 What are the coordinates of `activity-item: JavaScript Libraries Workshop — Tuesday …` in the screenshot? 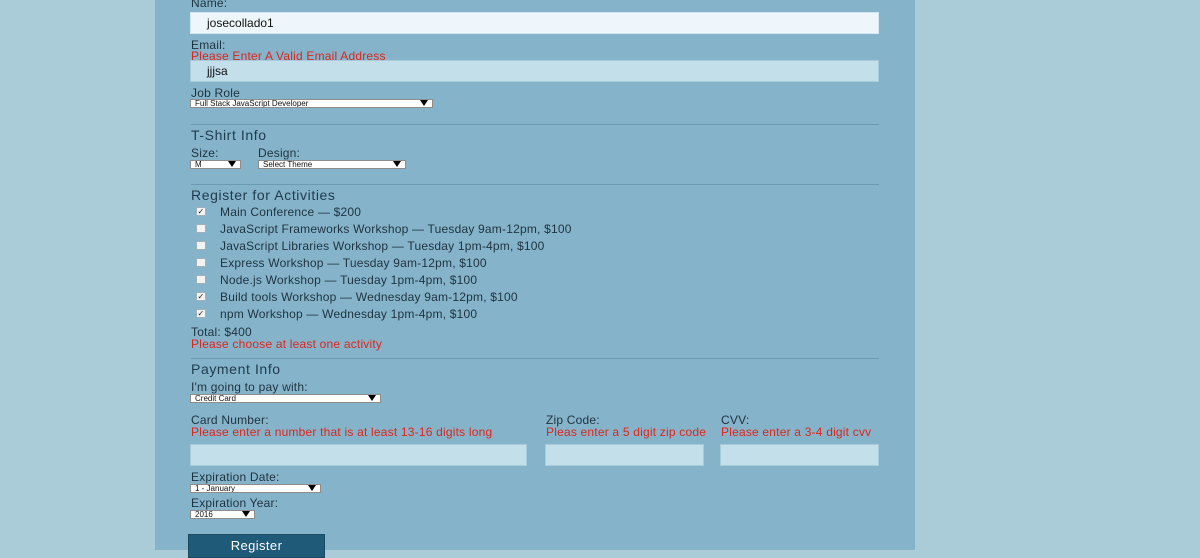 It's located at (368, 246).